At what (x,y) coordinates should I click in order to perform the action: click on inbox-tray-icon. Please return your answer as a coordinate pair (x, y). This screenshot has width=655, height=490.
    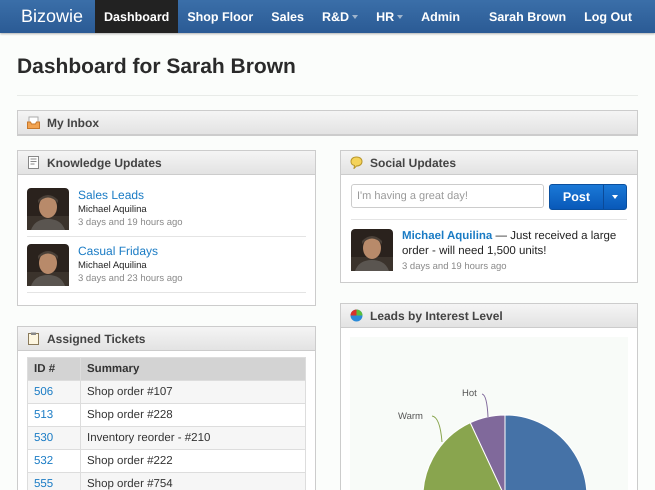
    Looking at the image, I should click on (33, 122).